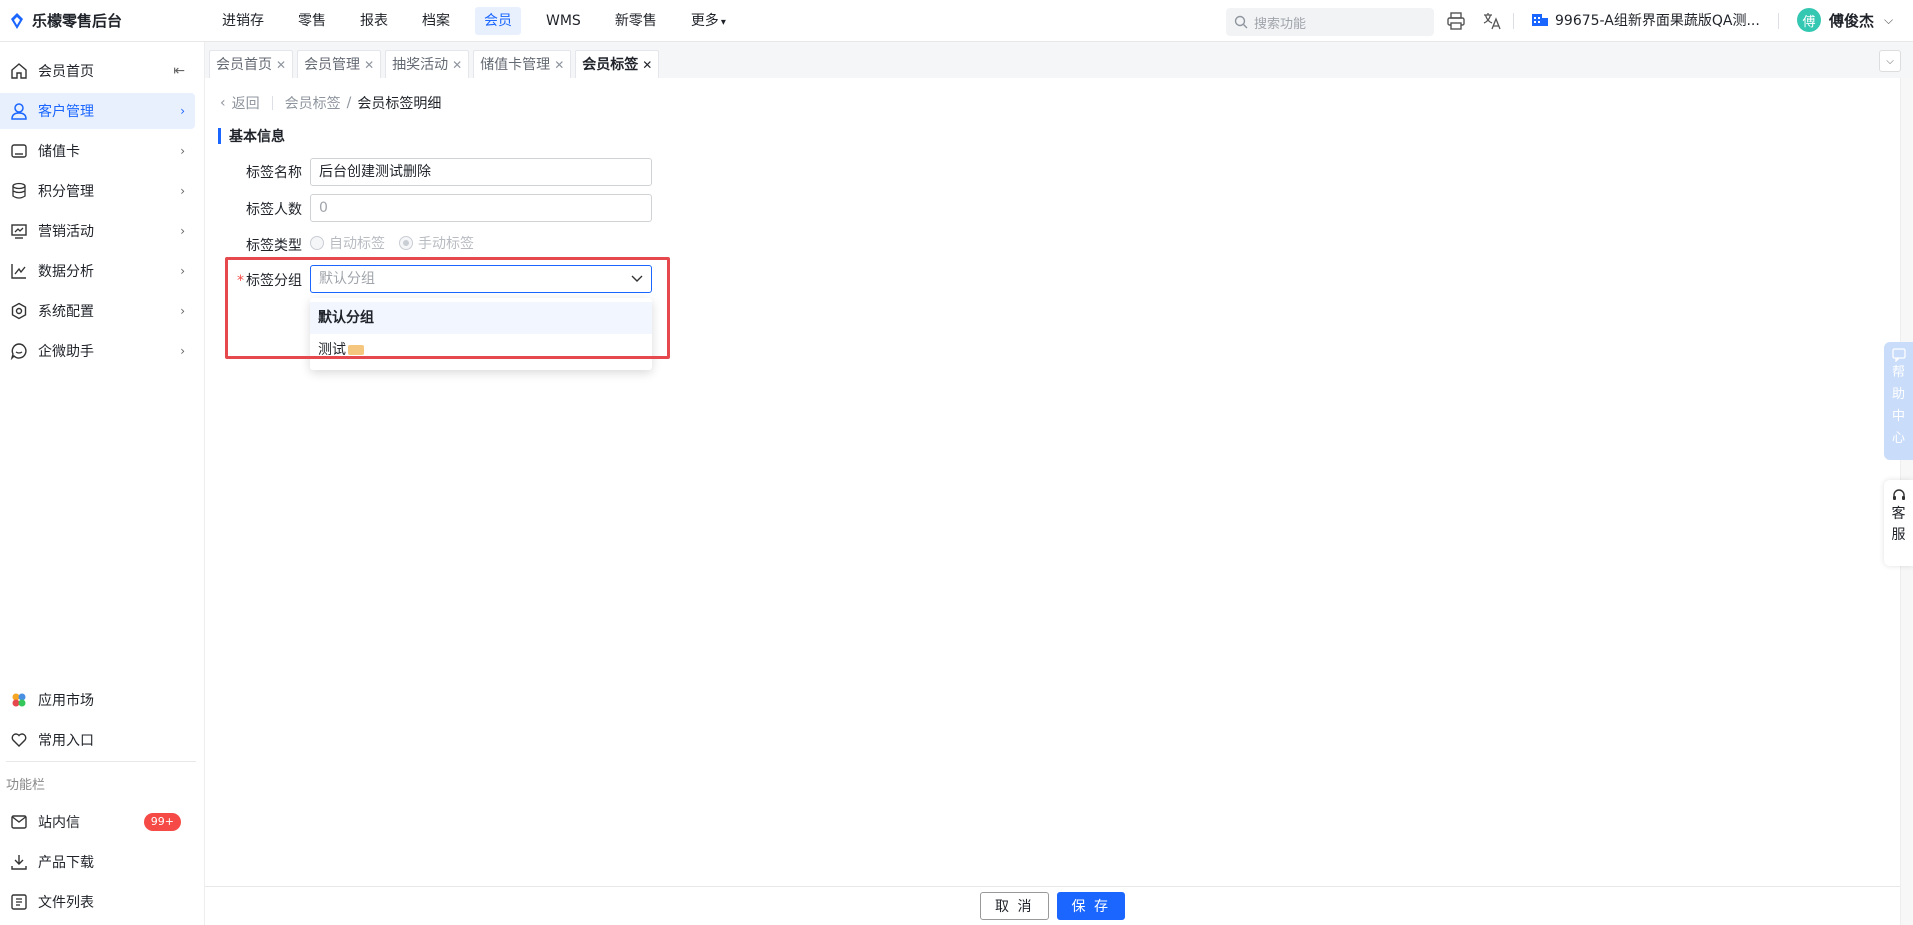 The width and height of the screenshot is (1913, 925). What do you see at coordinates (219, 136) in the screenshot?
I see `section-accent-bar` at bounding box center [219, 136].